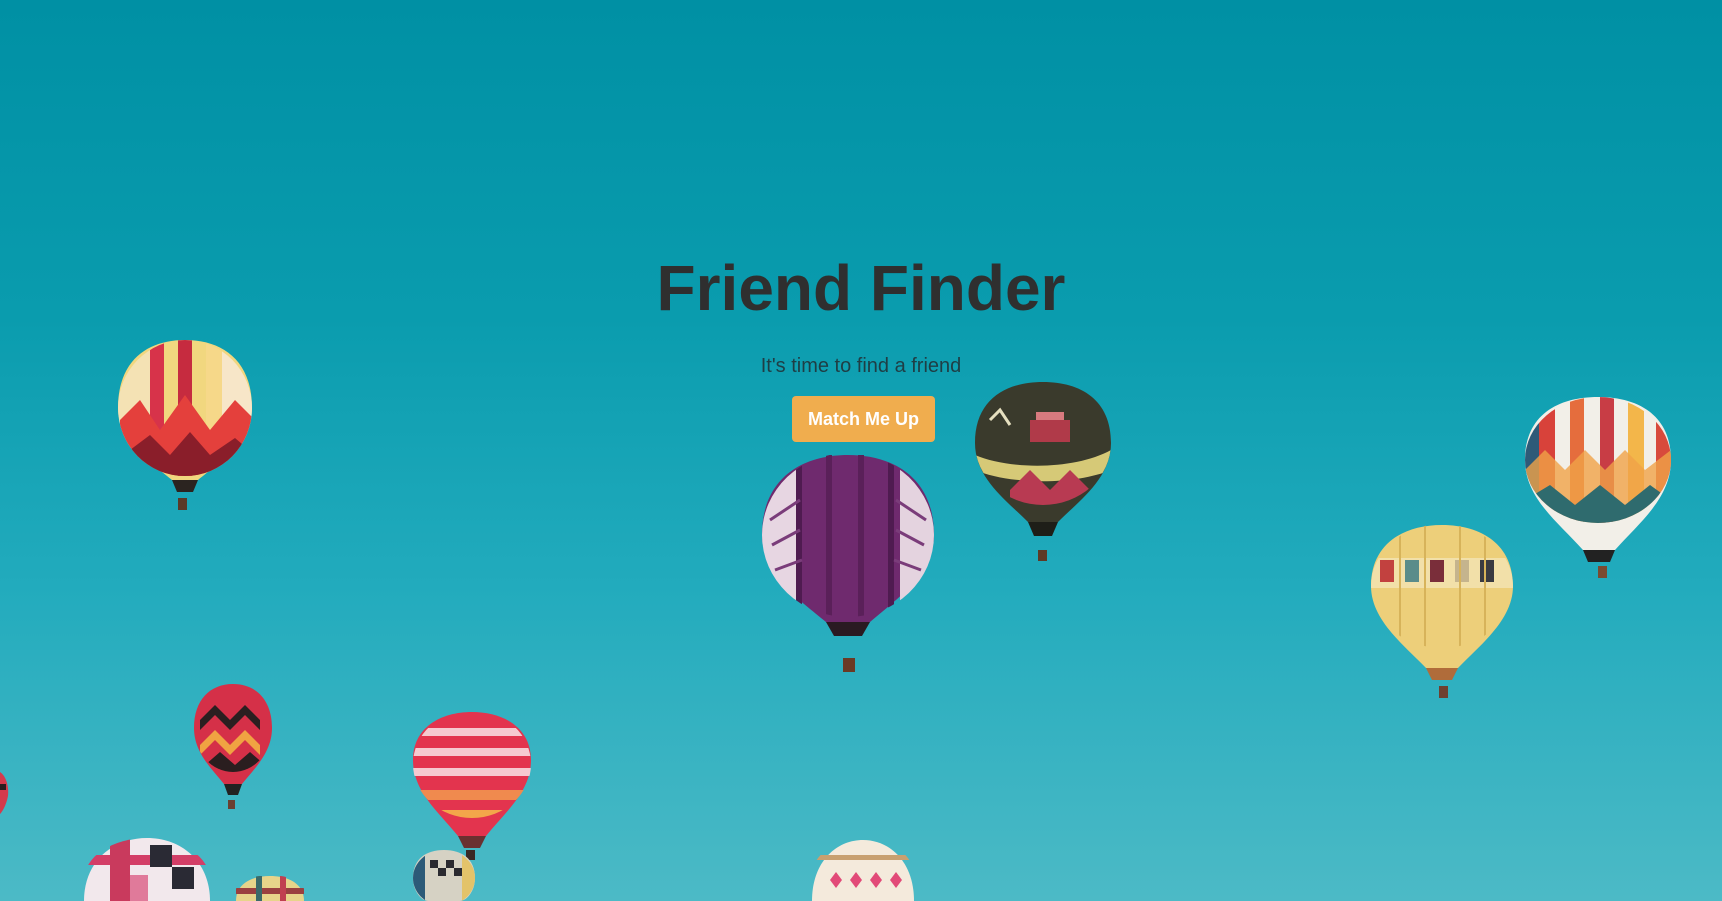  What do you see at coordinates (863, 419) in the screenshot?
I see `match-me-up-button: Match Me Up` at bounding box center [863, 419].